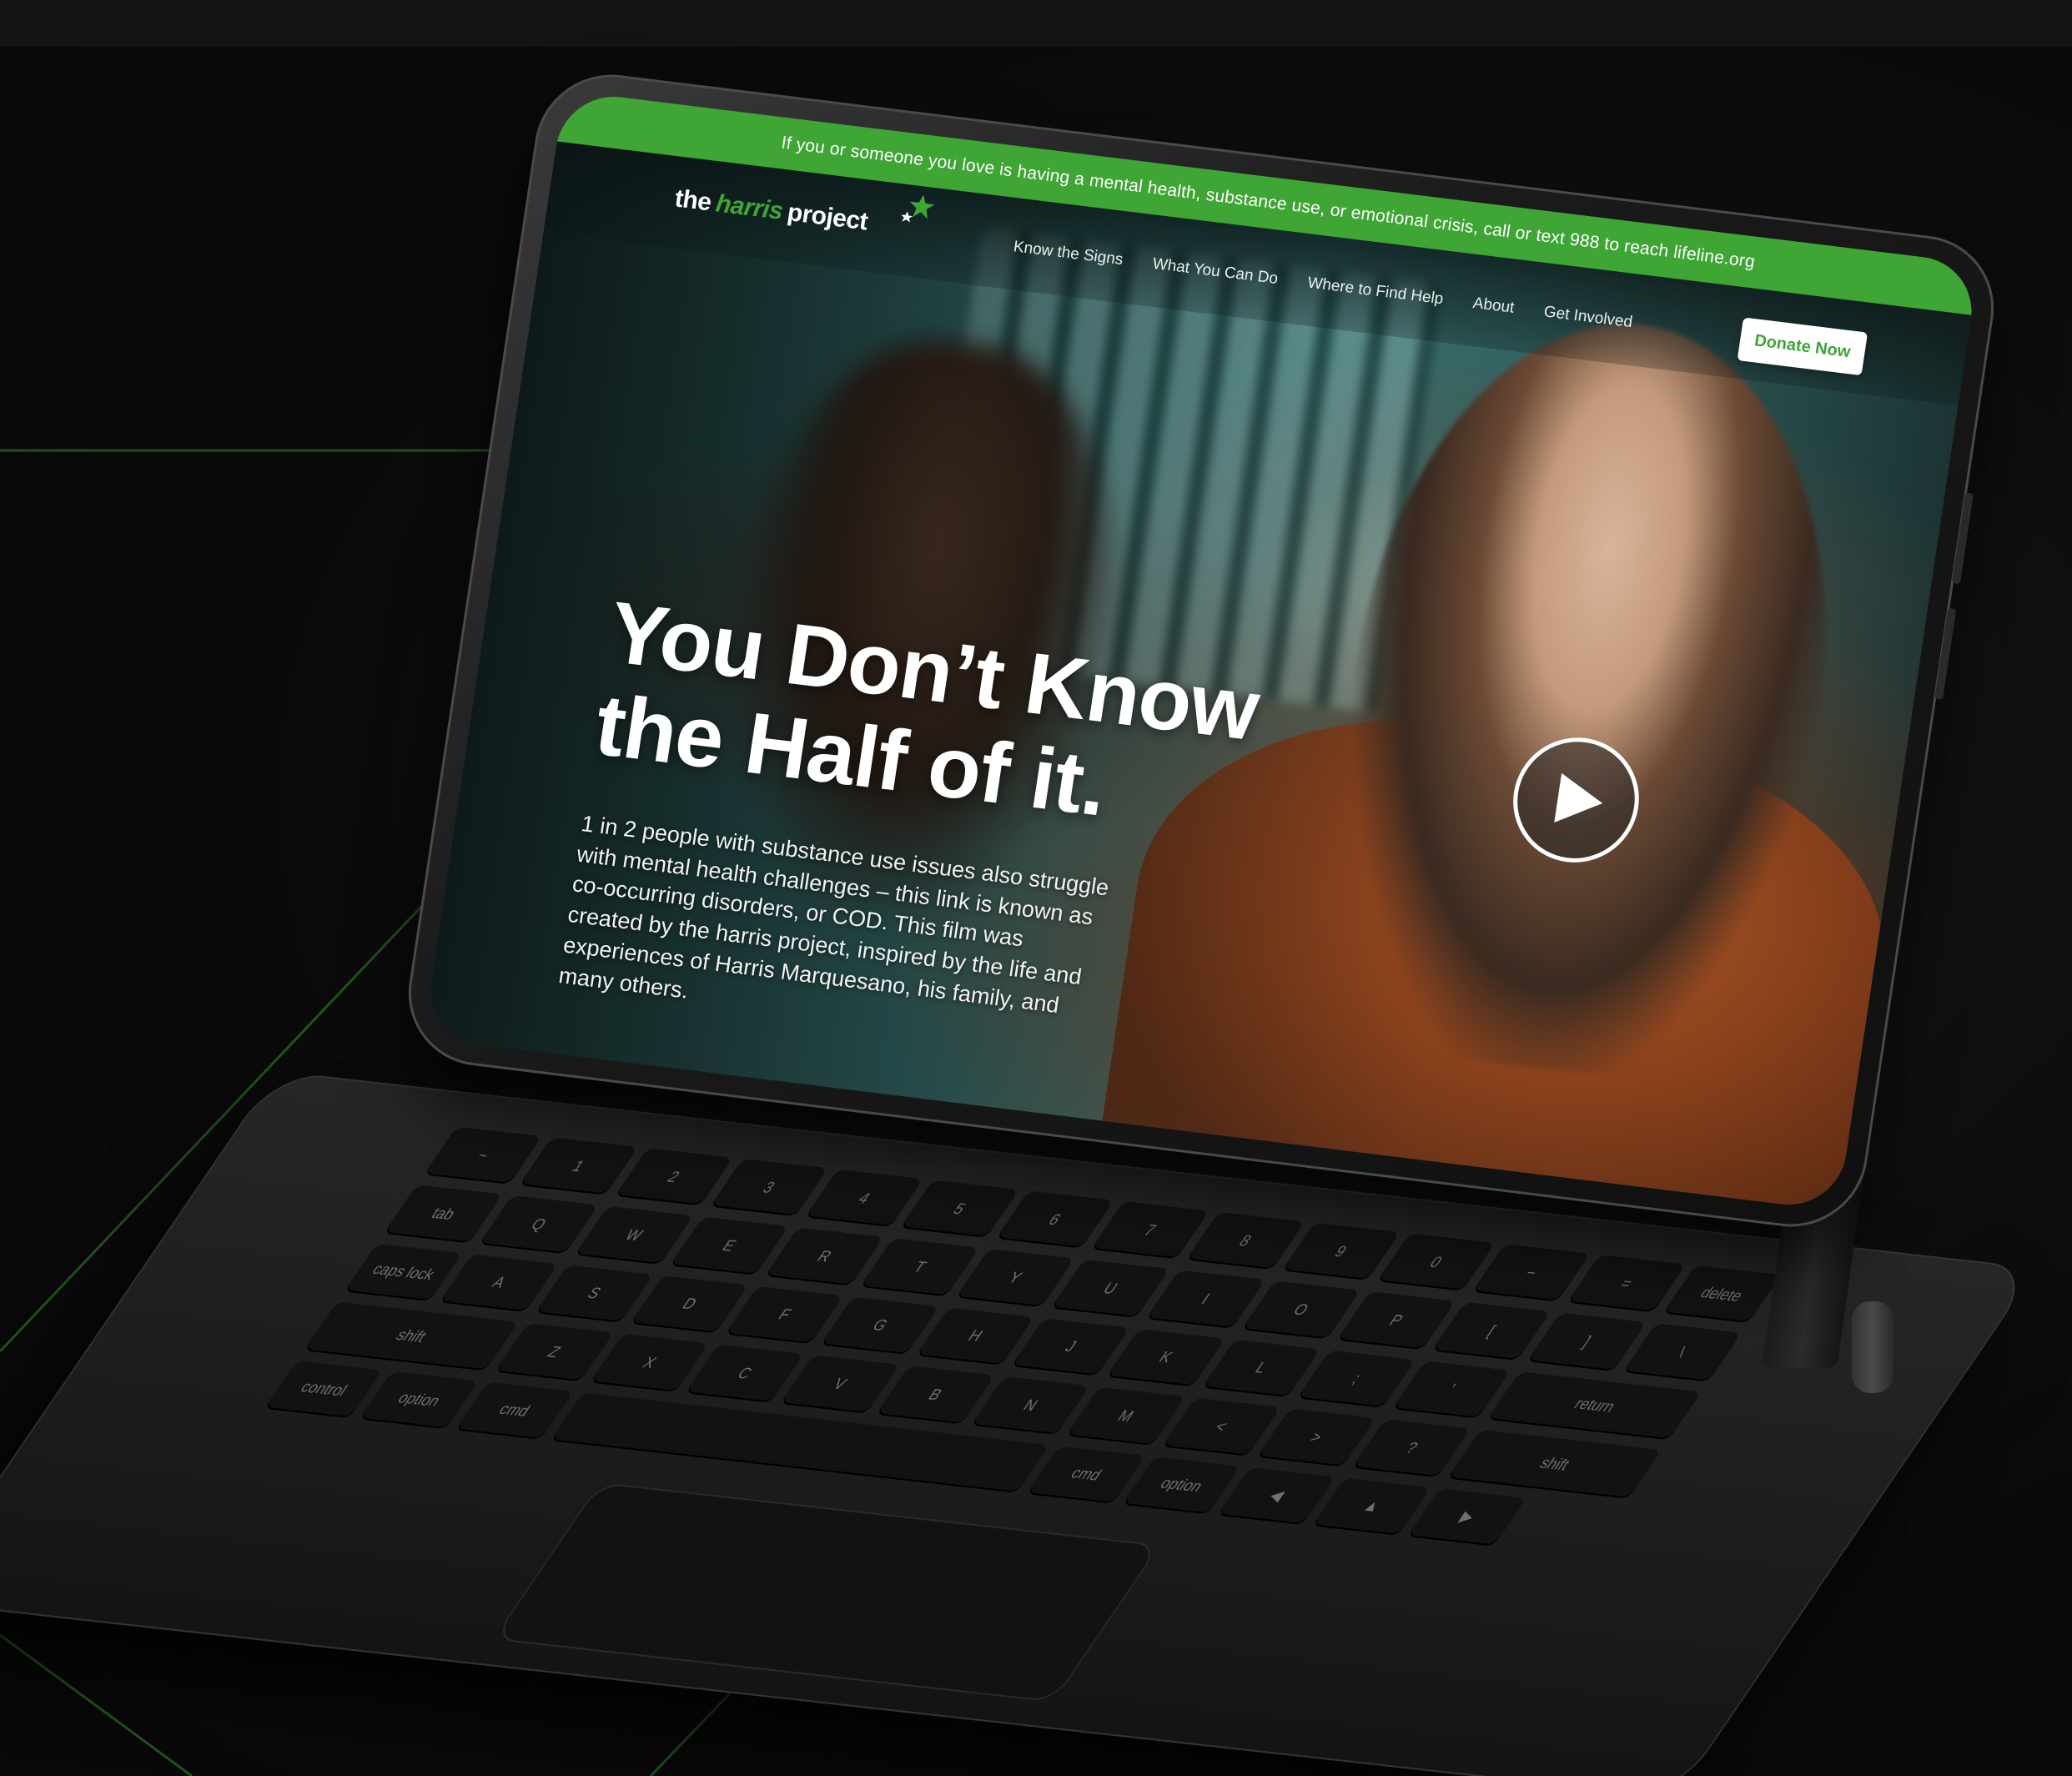 This screenshot has width=2072, height=1776. Describe the element at coordinates (1587, 317) in the screenshot. I see `nav-get-involved: Get Involved` at that location.